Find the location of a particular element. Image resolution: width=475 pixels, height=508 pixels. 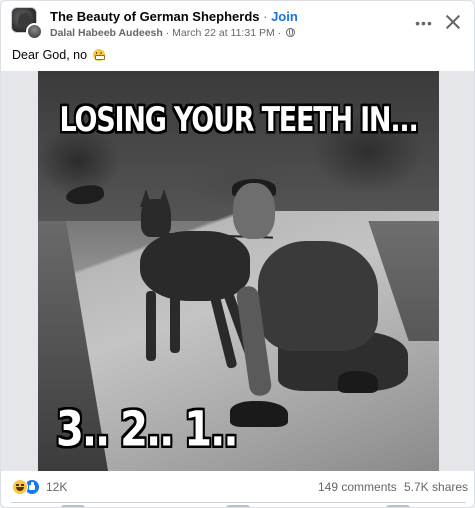

meme-man-head is located at coordinates (254, 211).